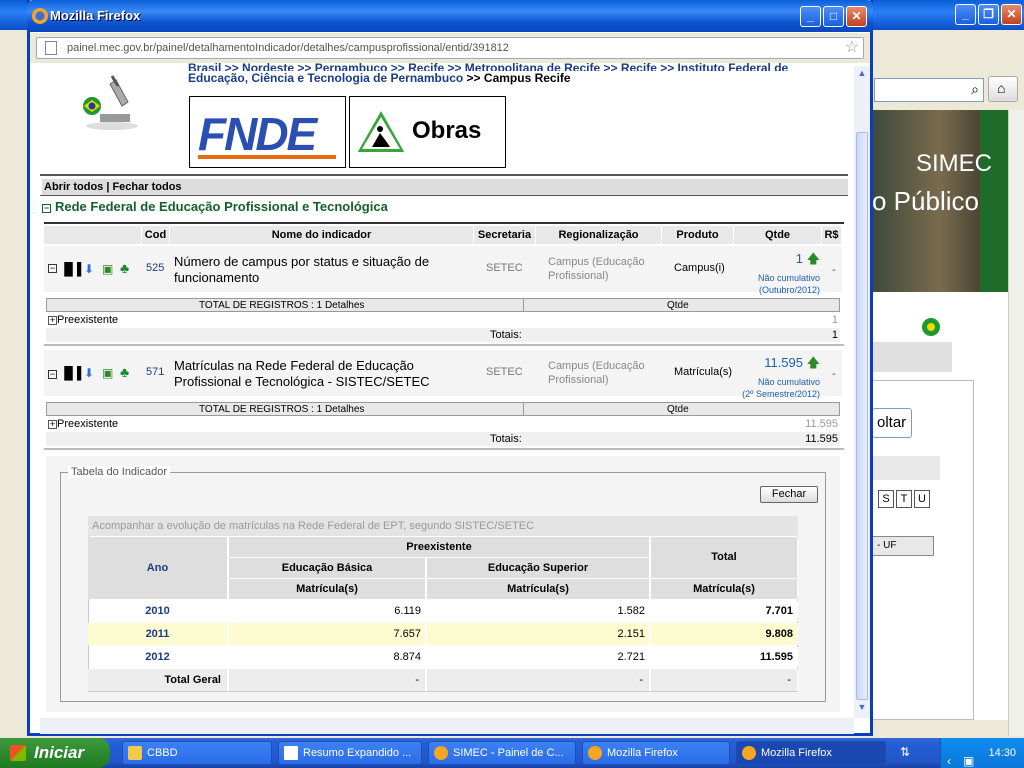  I want to click on total-geral-label: Total Geral, so click(158, 680).